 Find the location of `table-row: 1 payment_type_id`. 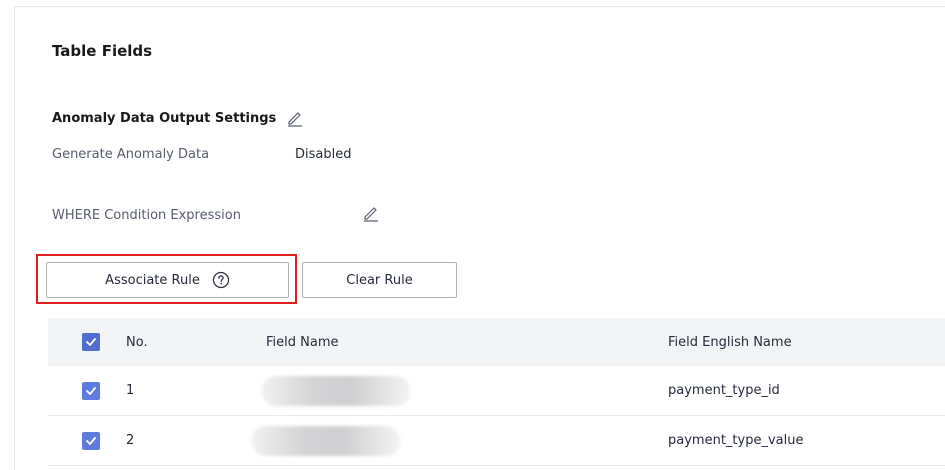

table-row: 1 payment_type_id is located at coordinates (496, 391).